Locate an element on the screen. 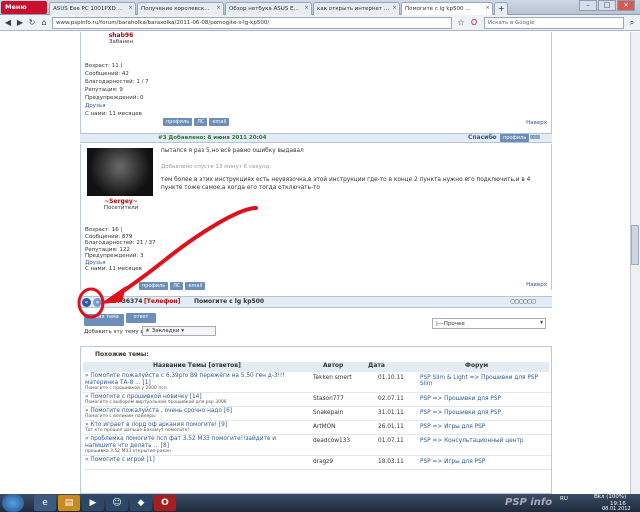 Image resolution: width=640 pixels, height=512 pixels. app-icon: ◆ is located at coordinates (141, 503).